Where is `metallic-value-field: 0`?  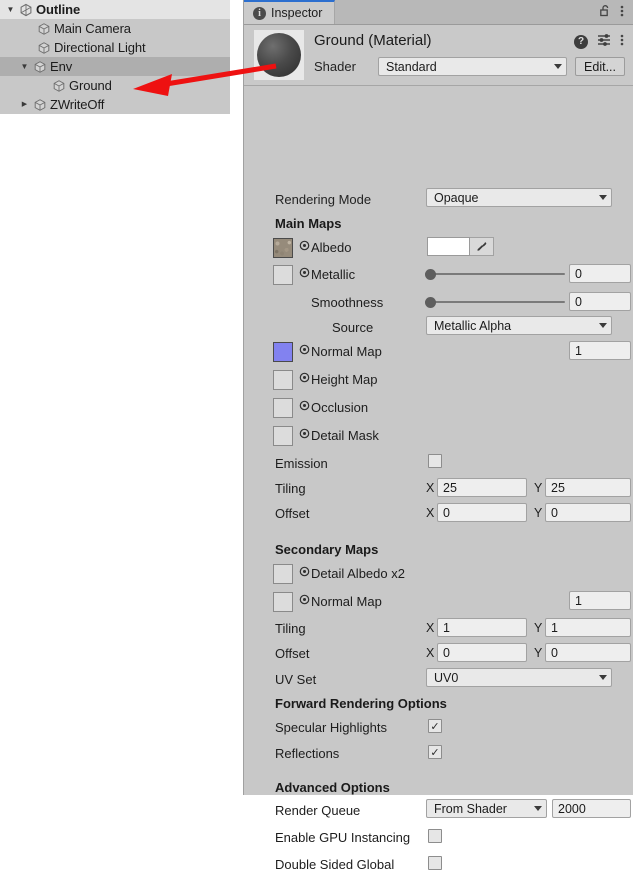 metallic-value-field: 0 is located at coordinates (600, 273).